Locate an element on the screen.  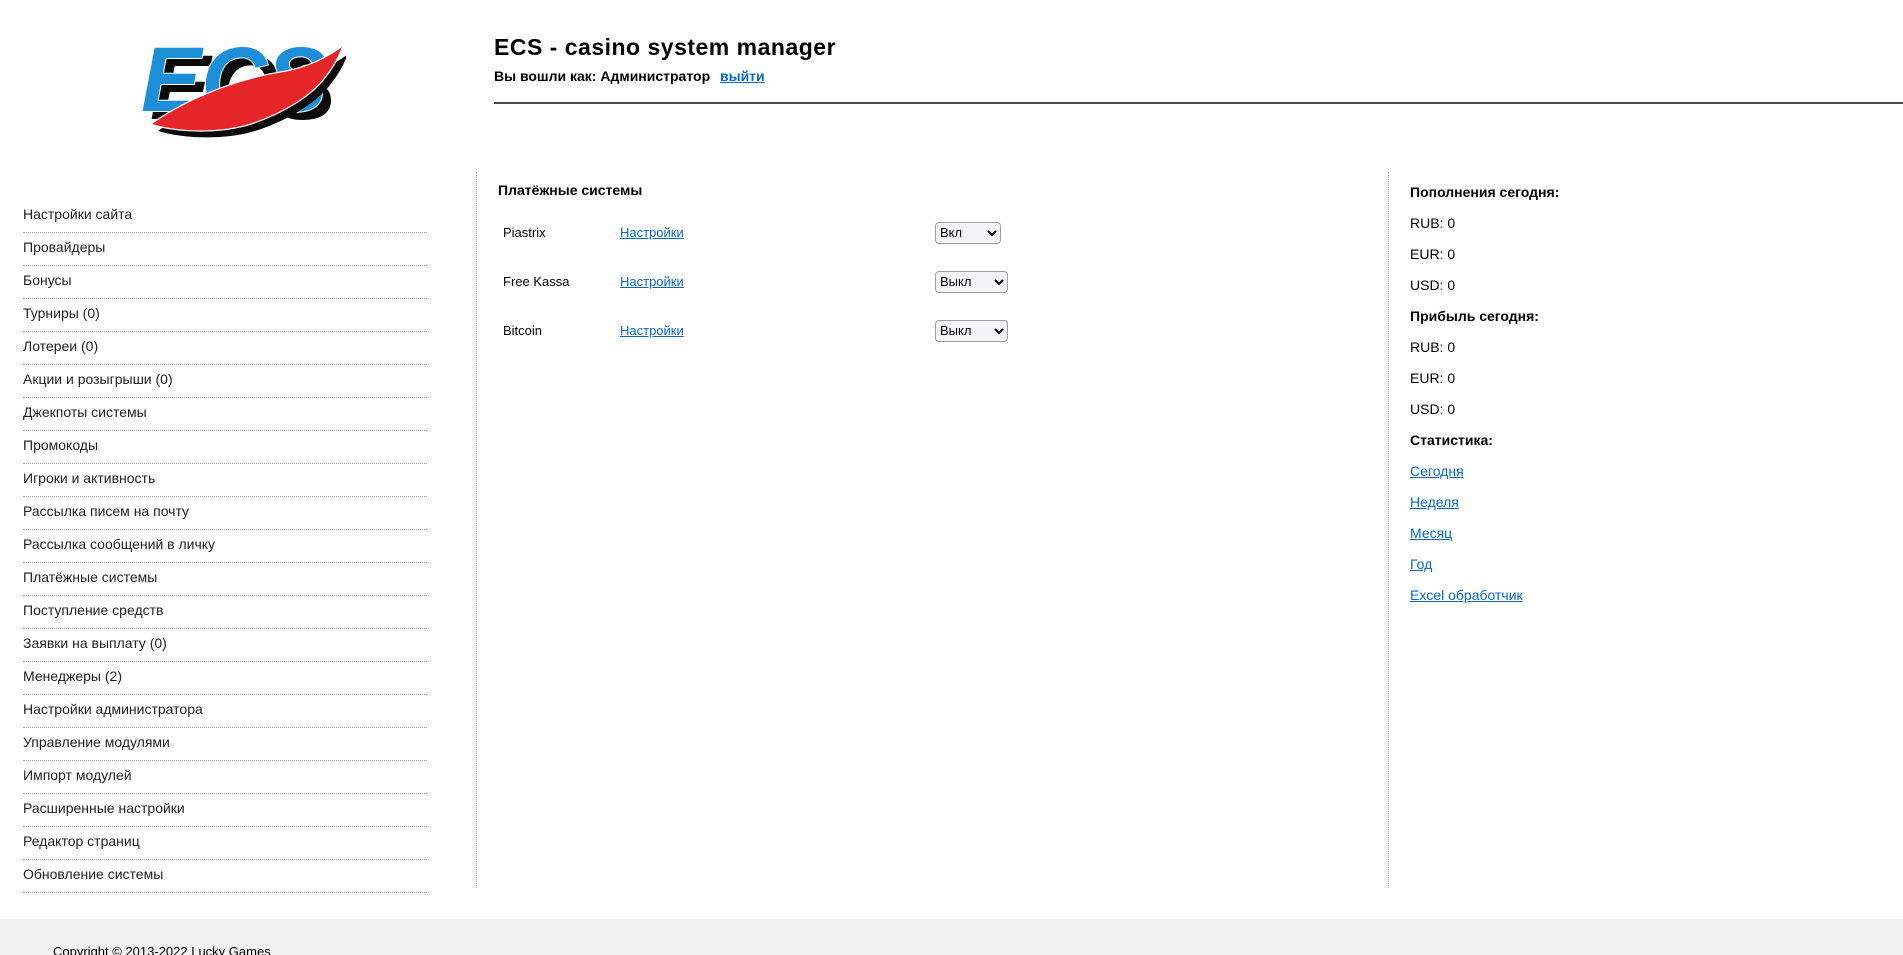
deposits-usd: USD: 0 is located at coordinates (1433, 285).